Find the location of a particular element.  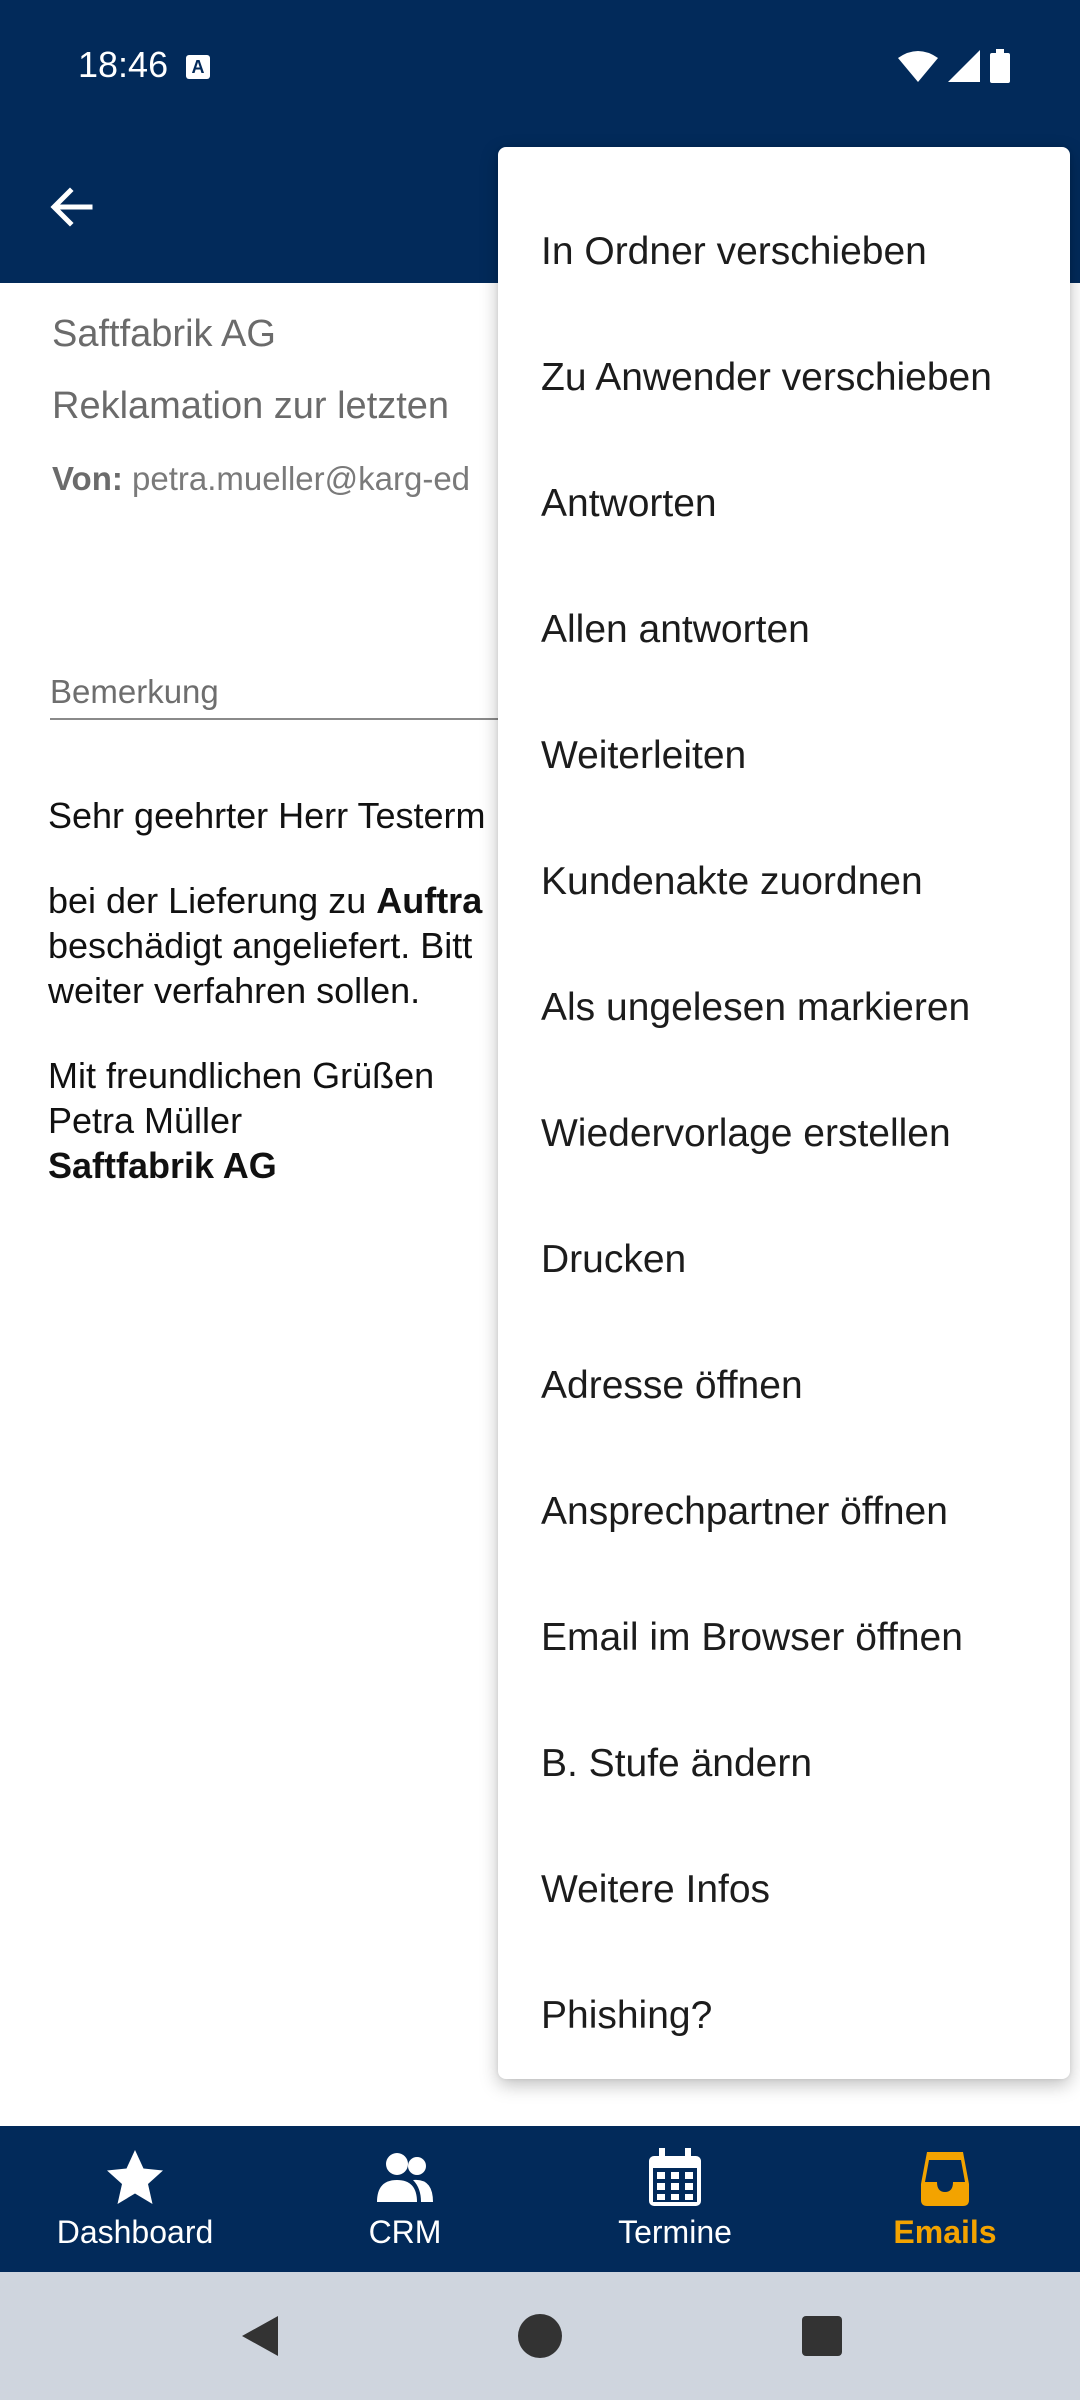

body-line1-bold: Auftra is located at coordinates (429, 900).